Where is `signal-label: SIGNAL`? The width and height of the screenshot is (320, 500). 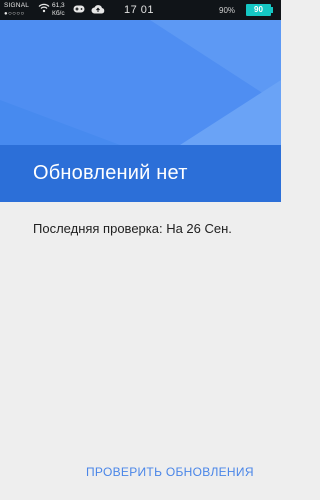
signal-label: SIGNAL is located at coordinates (17, 5).